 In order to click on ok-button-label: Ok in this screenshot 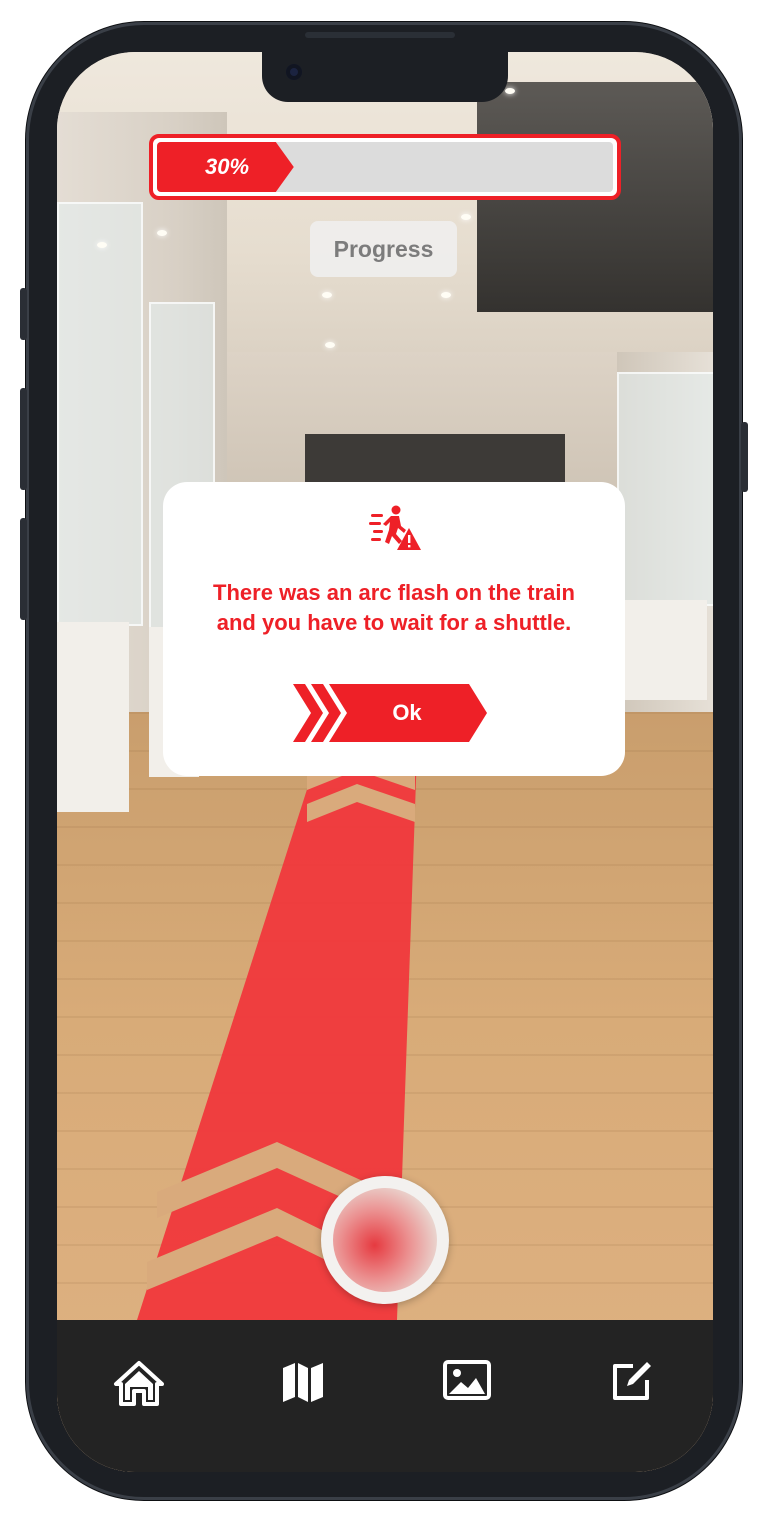, I will do `click(407, 712)`.